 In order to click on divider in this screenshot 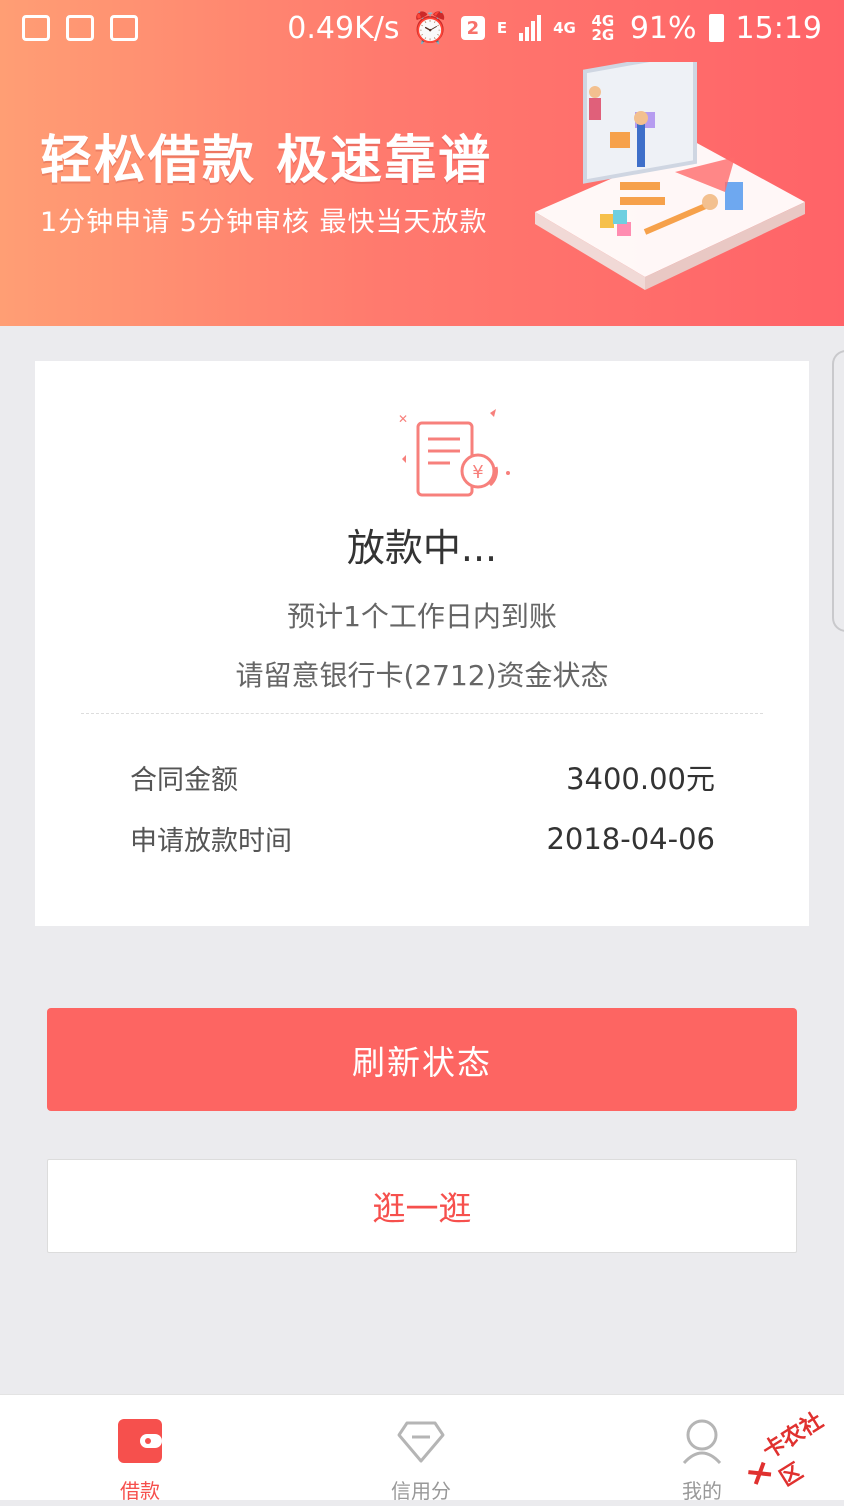, I will do `click(422, 713)`.